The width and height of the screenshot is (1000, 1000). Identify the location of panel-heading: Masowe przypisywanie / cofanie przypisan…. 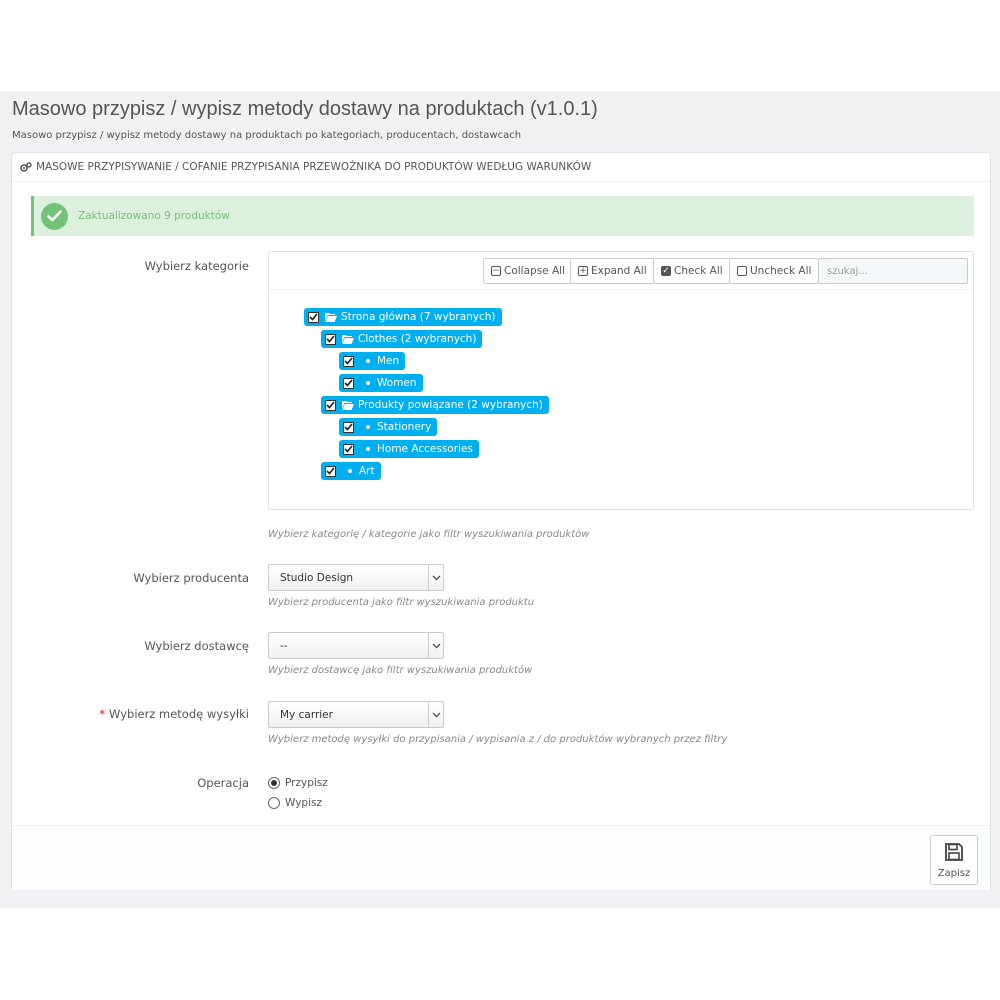
(501, 167).